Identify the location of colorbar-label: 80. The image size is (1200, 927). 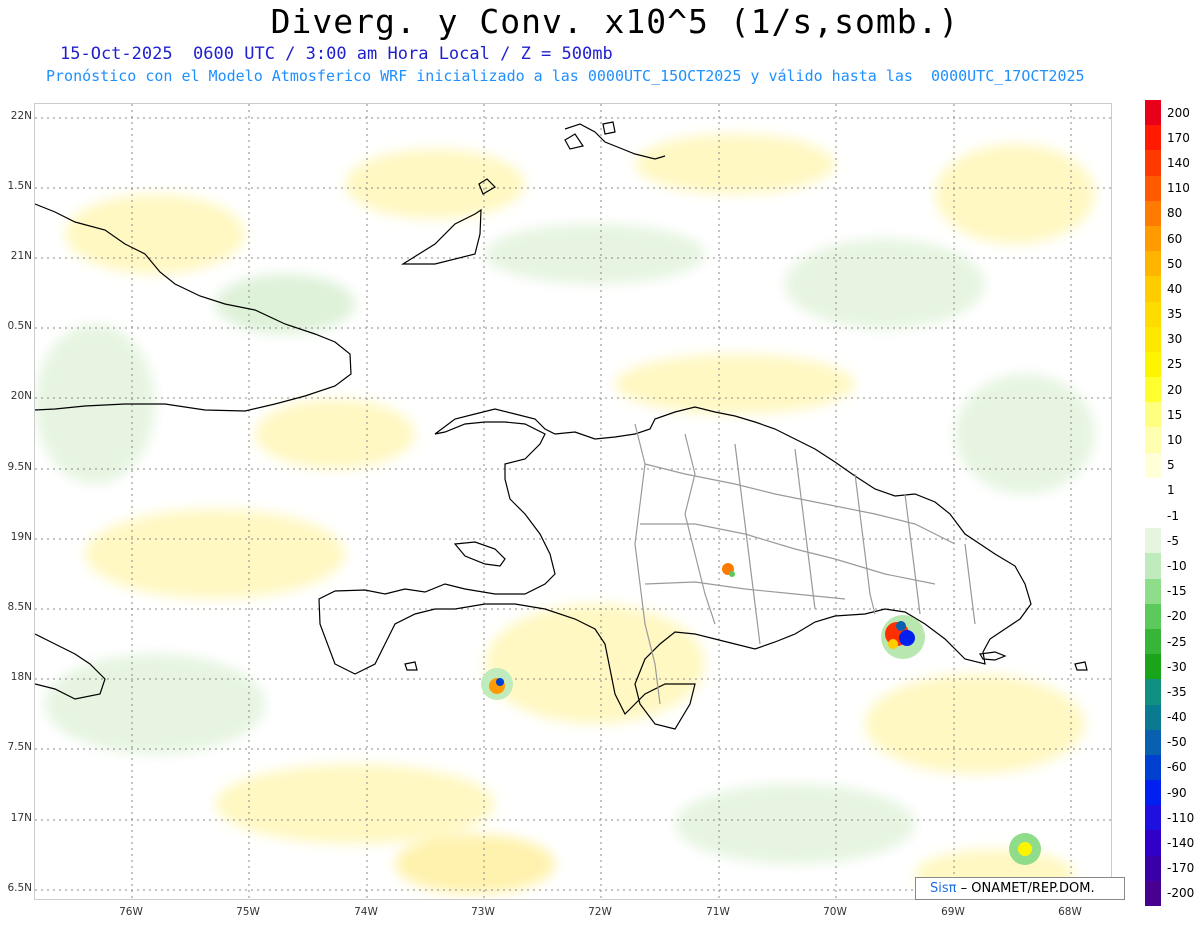
(1175, 213).